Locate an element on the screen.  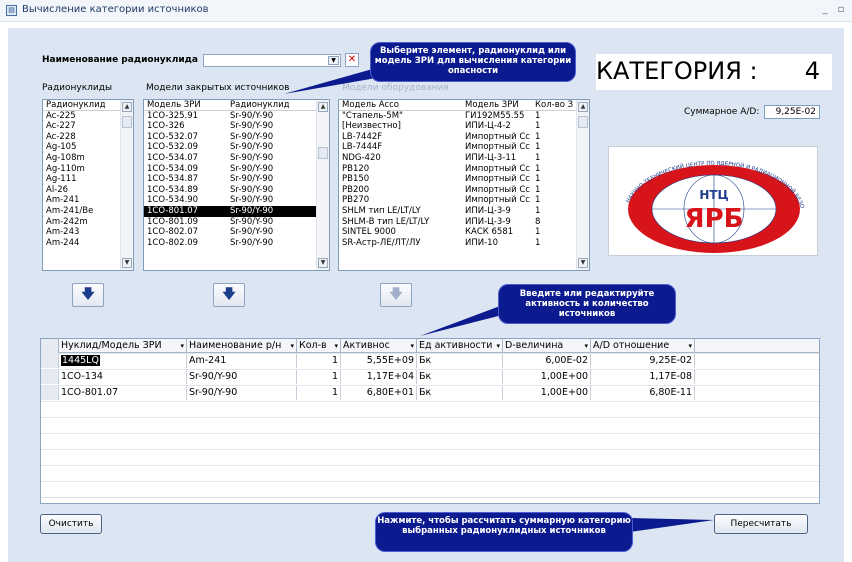
maximize-icon: ▫ is located at coordinates (841, 10).